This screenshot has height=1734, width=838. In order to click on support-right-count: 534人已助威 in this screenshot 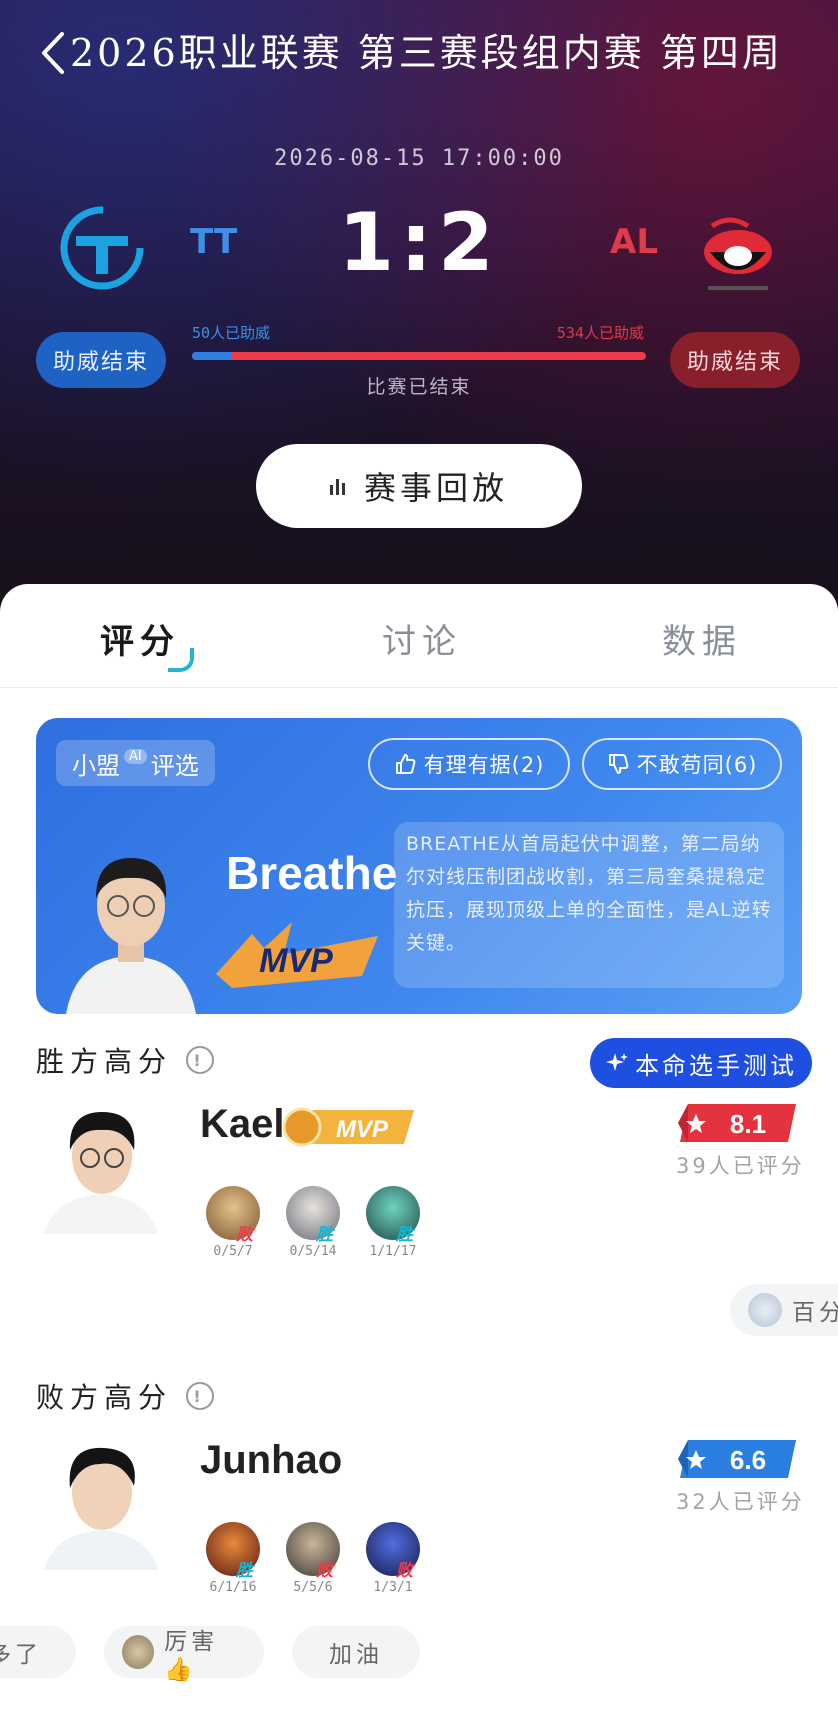, I will do `click(600, 333)`.